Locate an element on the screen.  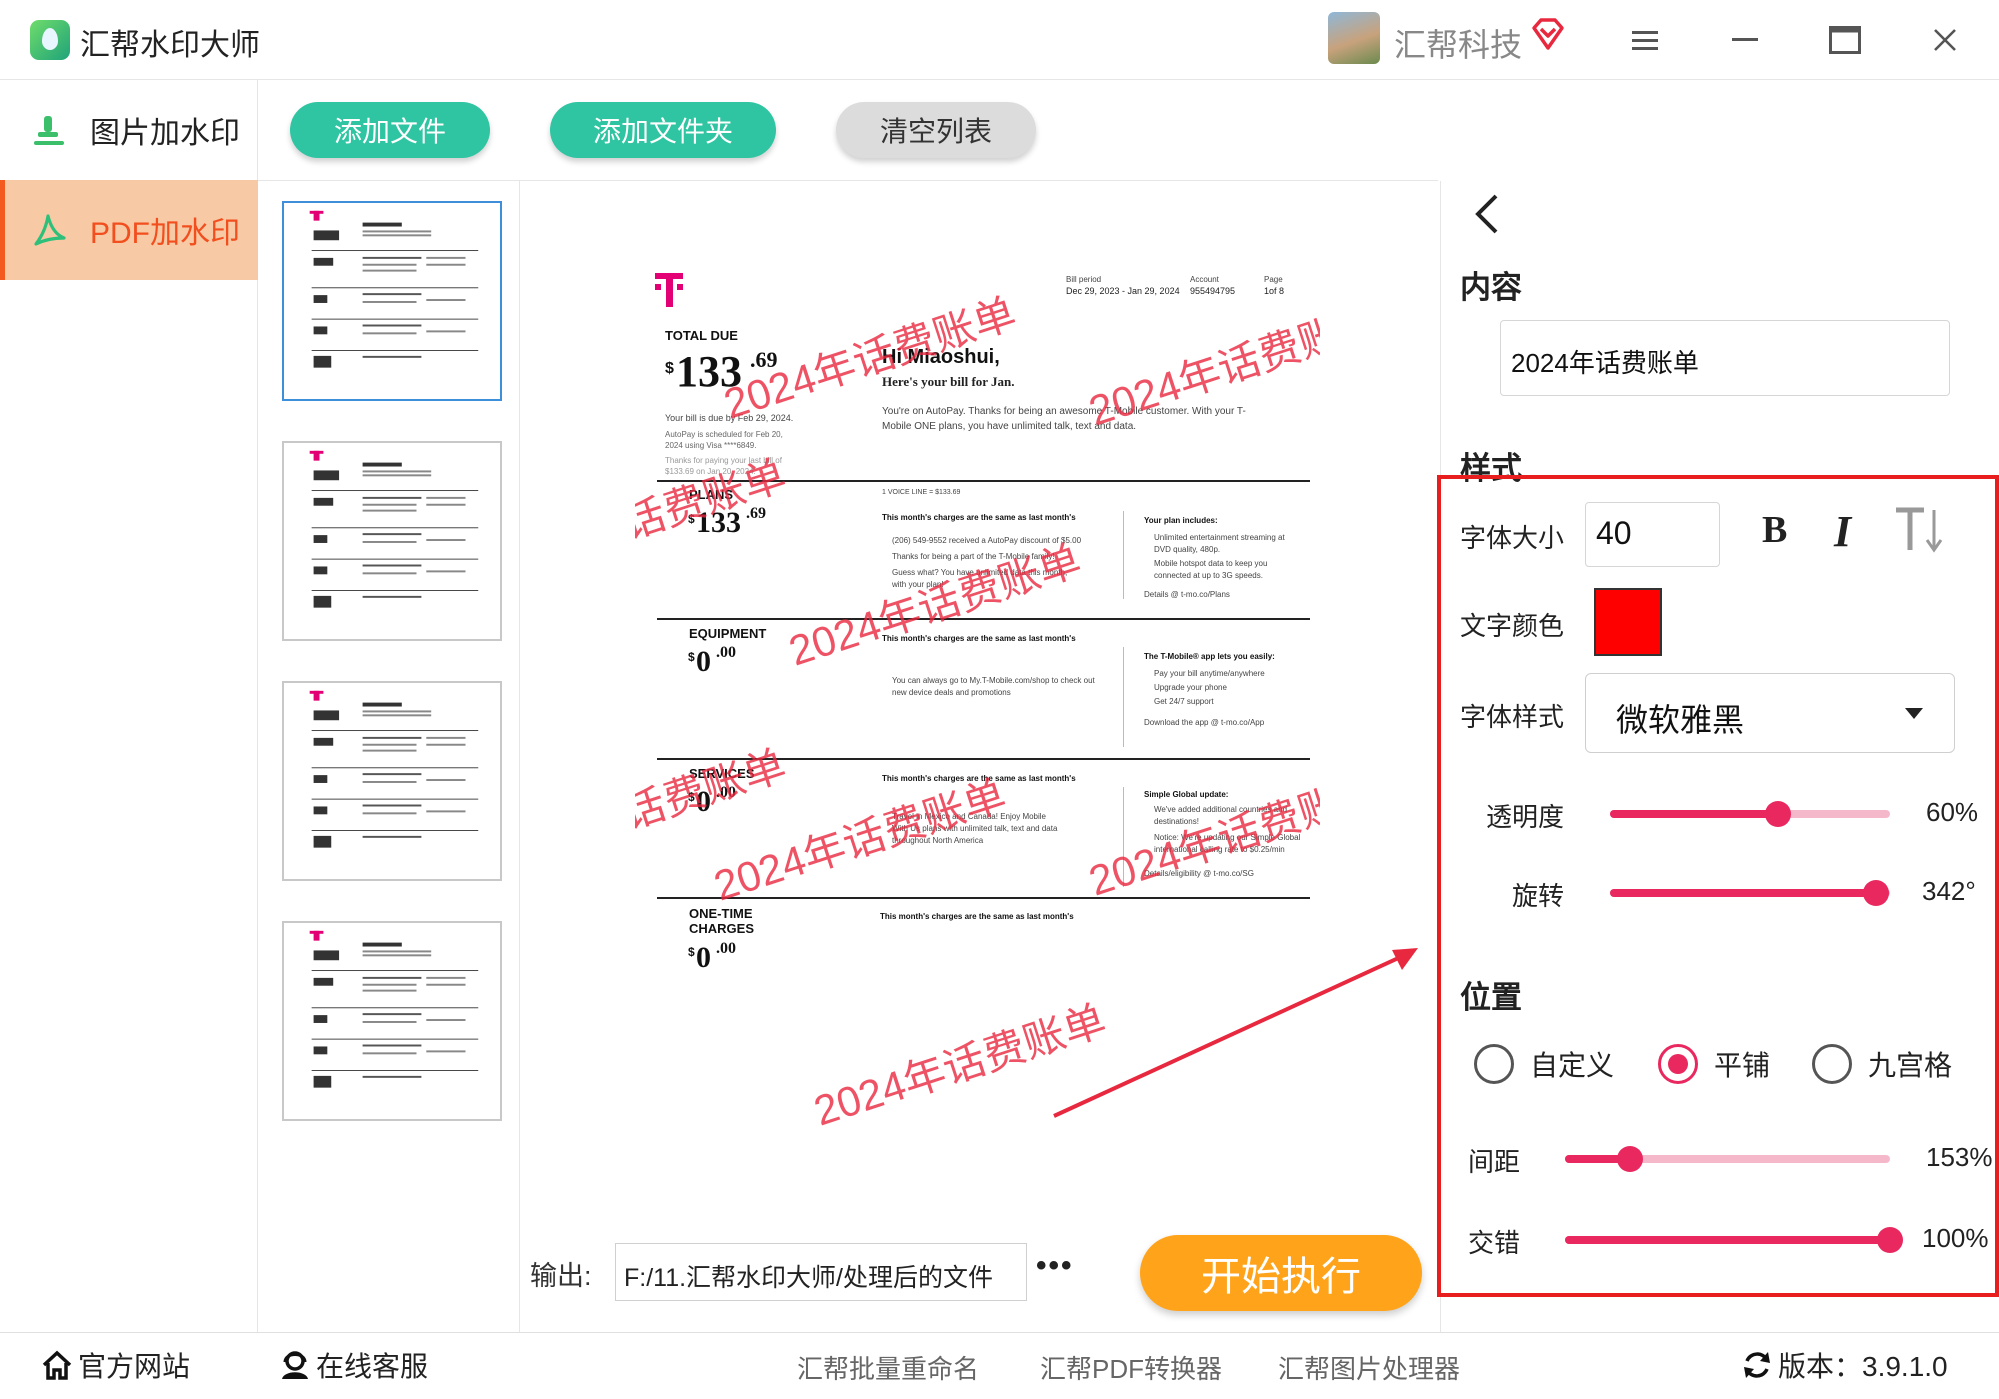
opacity-value: 60% is located at coordinates (1952, 812).